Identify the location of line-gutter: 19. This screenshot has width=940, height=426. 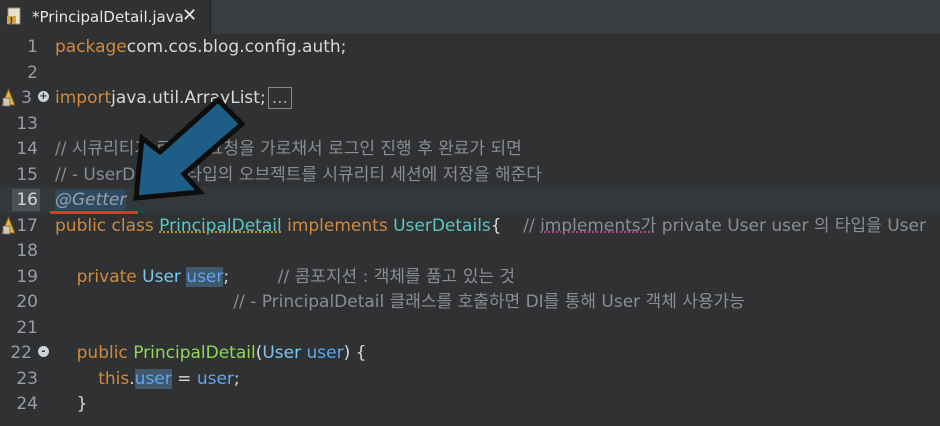
(24, 277).